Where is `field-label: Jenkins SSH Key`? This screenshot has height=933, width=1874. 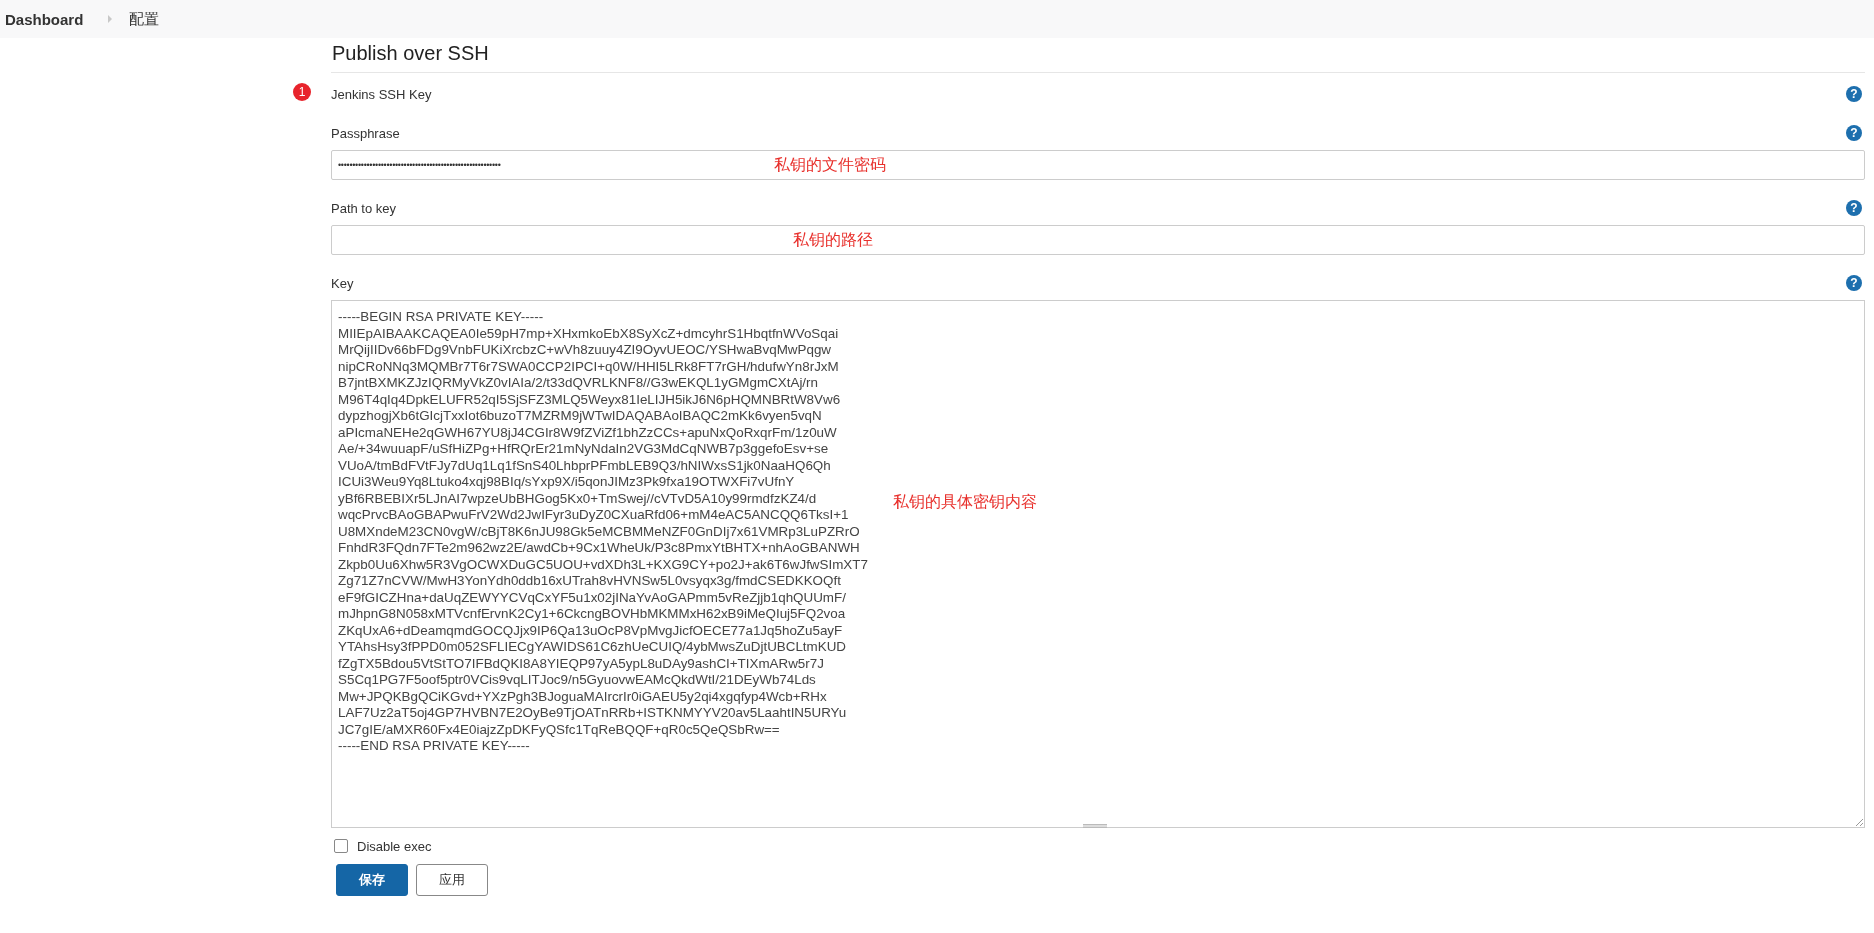
field-label: Jenkins SSH Key is located at coordinates (381, 94).